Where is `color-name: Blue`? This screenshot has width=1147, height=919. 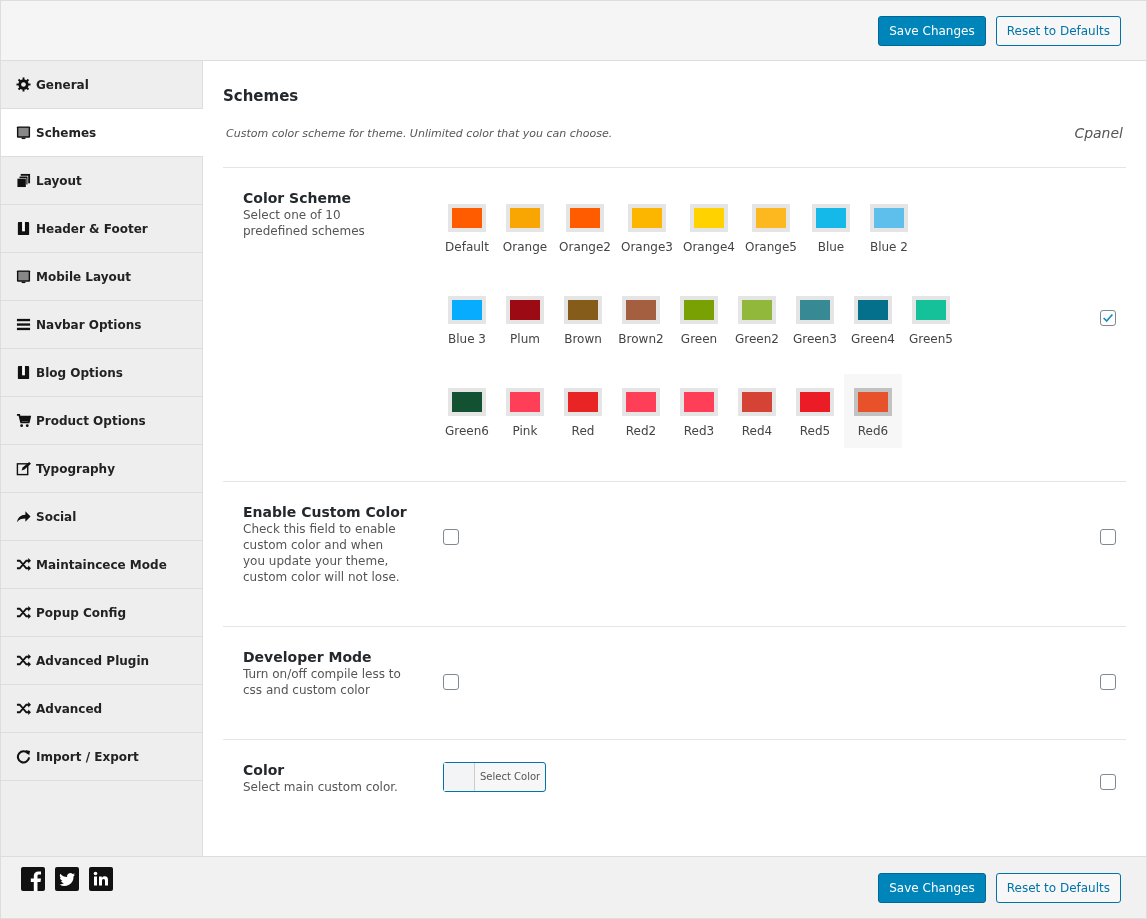
color-name: Blue is located at coordinates (831, 247).